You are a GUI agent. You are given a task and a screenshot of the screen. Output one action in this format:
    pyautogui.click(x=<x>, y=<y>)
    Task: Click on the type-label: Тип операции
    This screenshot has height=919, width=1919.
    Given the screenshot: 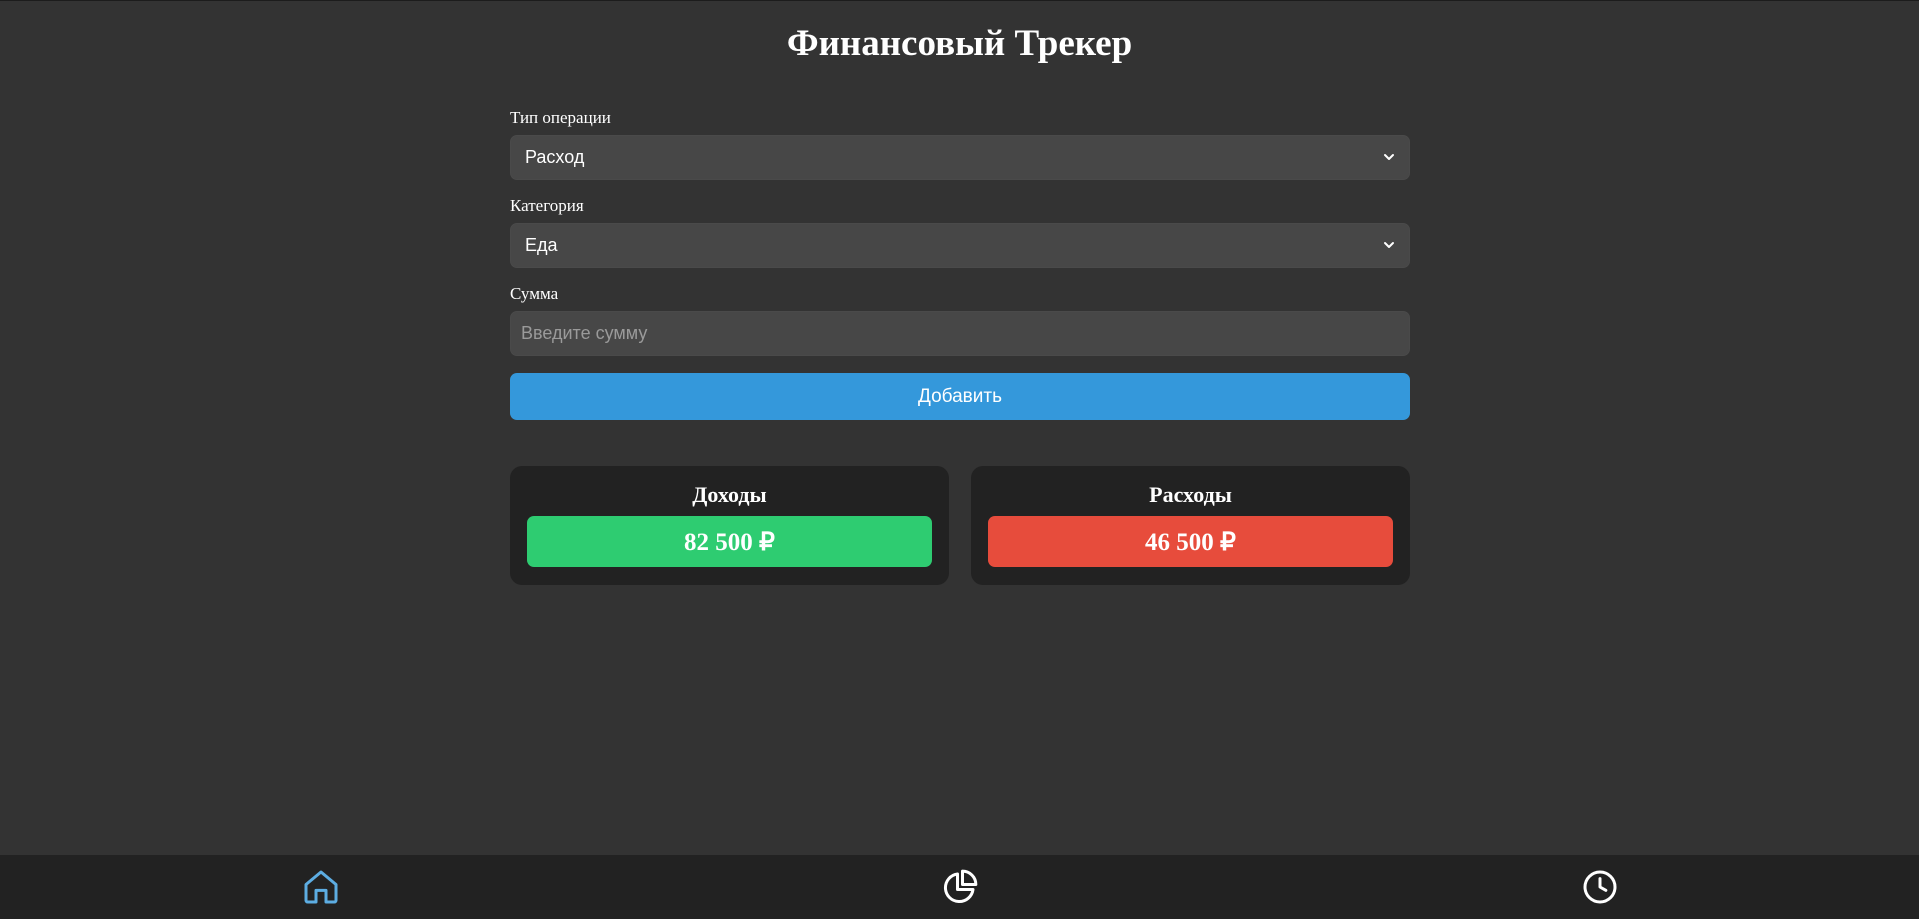 What is the action you would take?
    pyautogui.click(x=560, y=117)
    